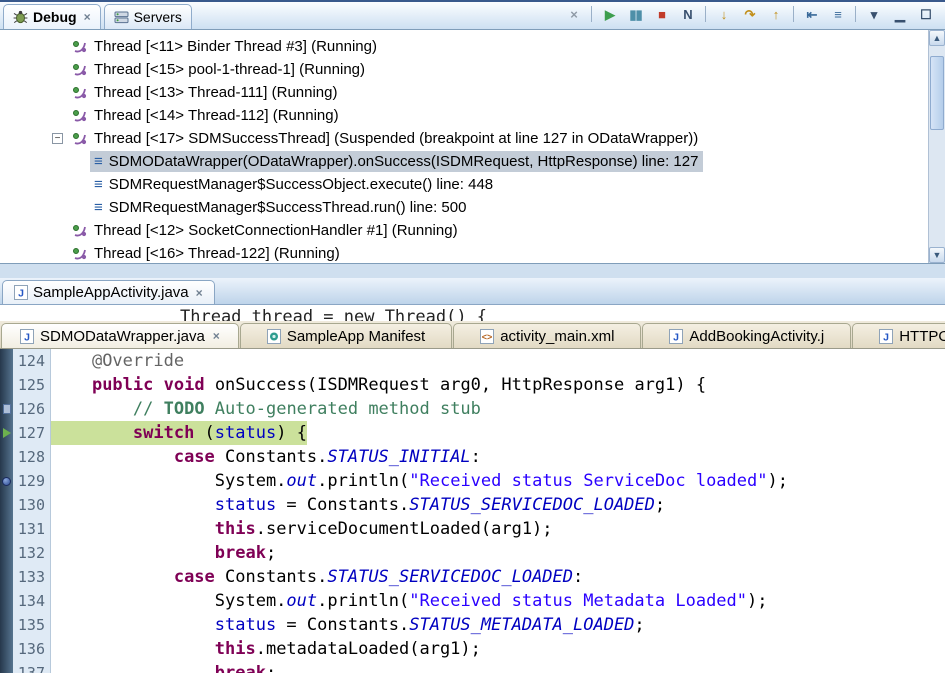  What do you see at coordinates (937, 38) in the screenshot?
I see `scroll-up-button: ▲` at bounding box center [937, 38].